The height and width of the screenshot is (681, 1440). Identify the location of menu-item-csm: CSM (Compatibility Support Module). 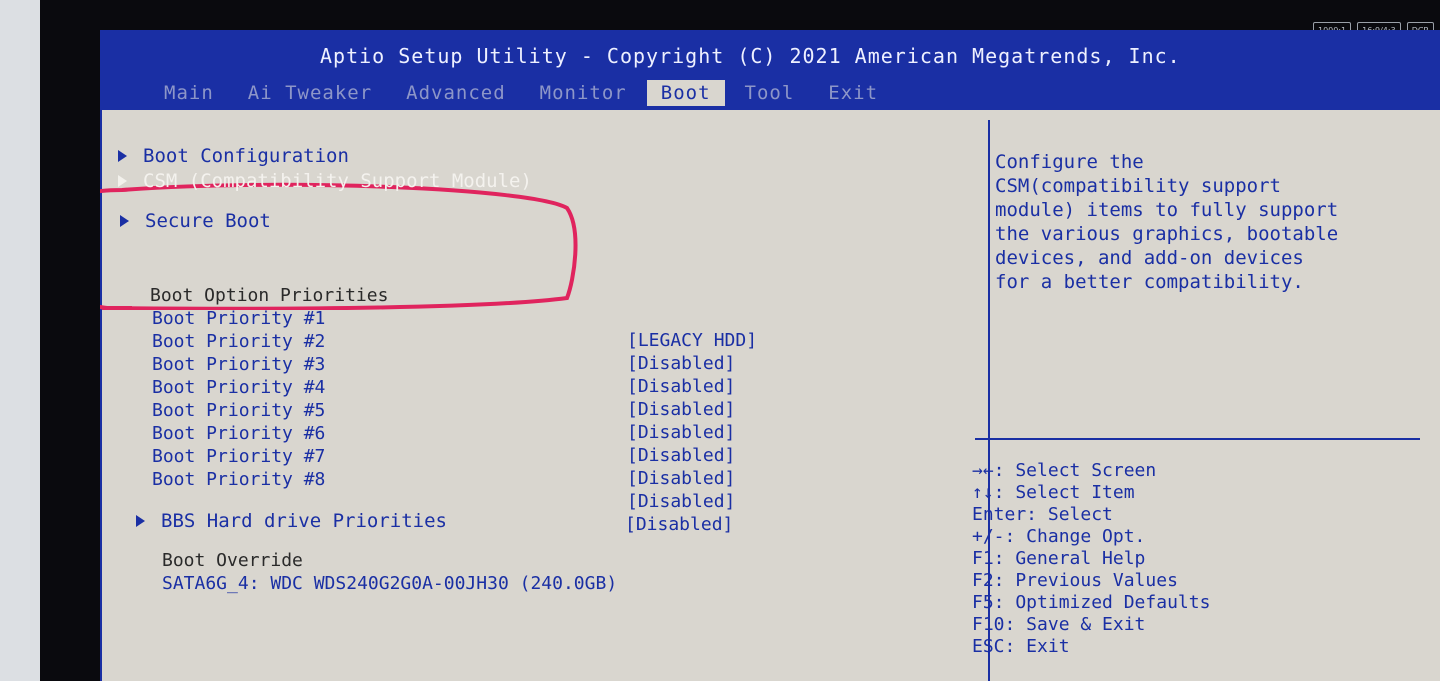
(325, 181).